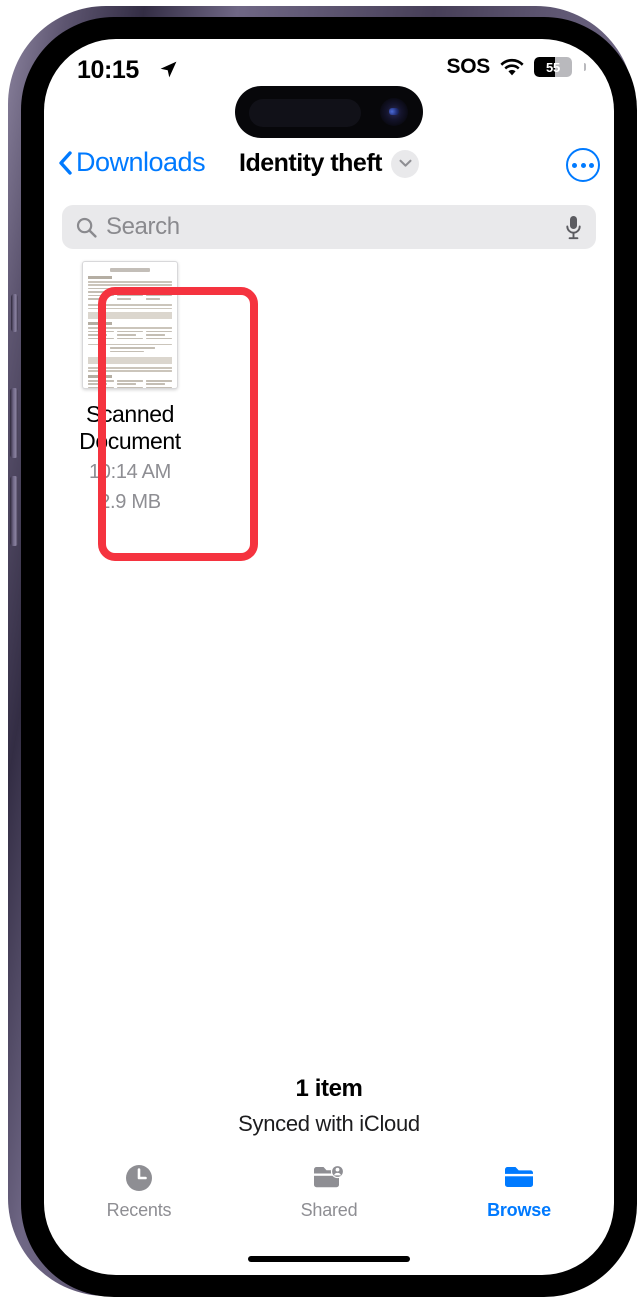  I want to click on battery-percent: 55, so click(553, 67).